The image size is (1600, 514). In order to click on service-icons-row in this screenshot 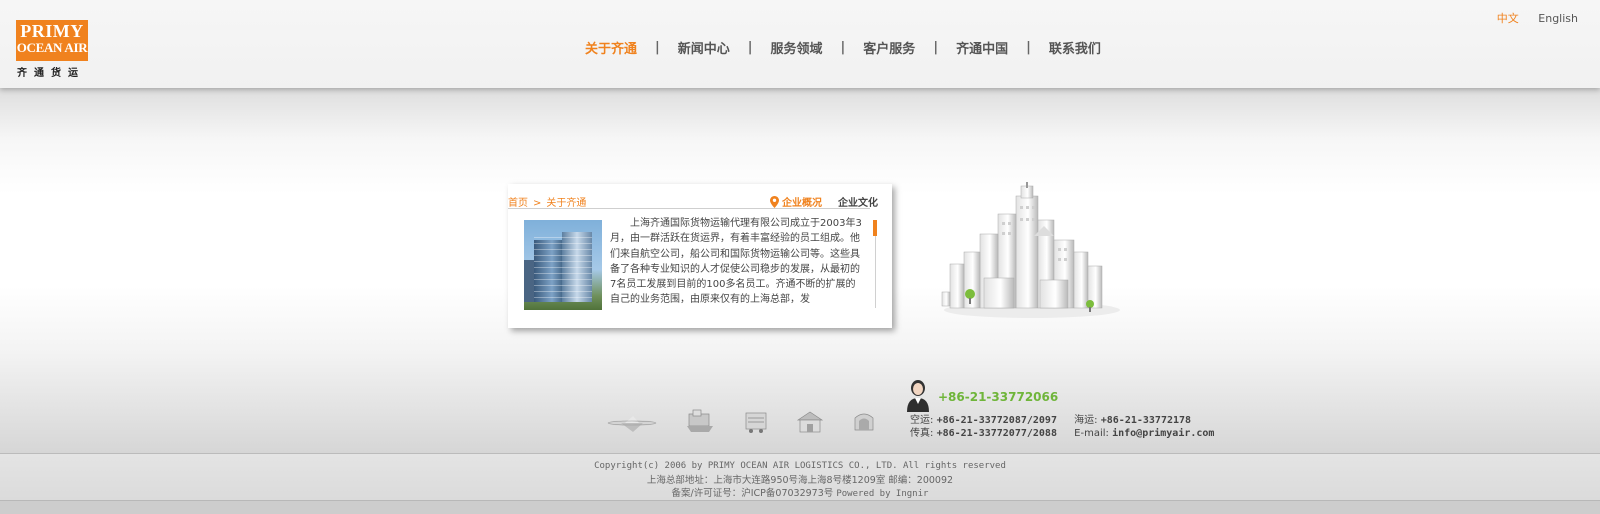, I will do `click(753, 421)`.